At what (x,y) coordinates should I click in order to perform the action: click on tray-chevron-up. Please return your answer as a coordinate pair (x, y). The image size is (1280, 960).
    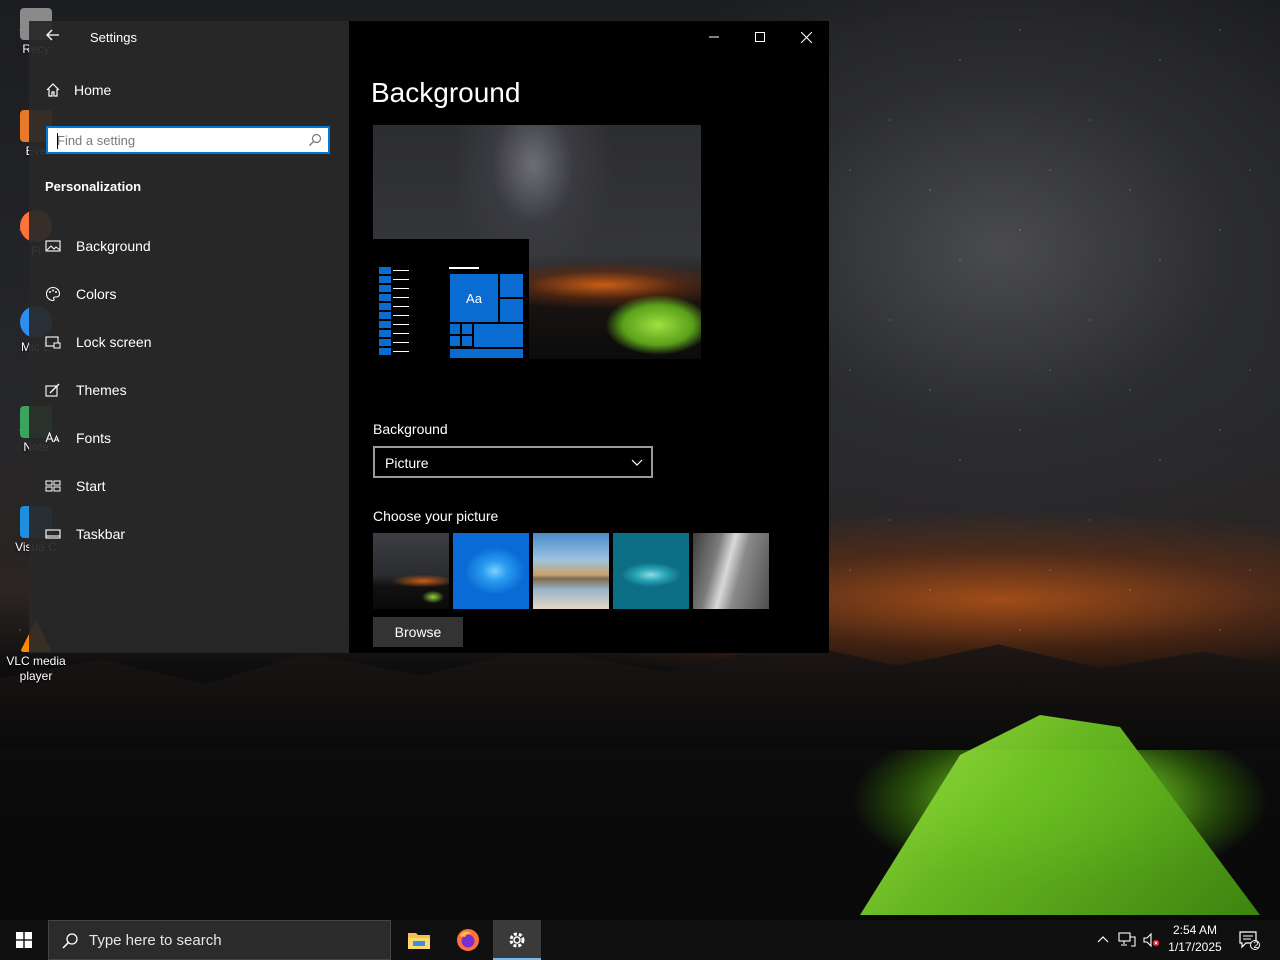
    Looking at the image, I should click on (1103, 940).